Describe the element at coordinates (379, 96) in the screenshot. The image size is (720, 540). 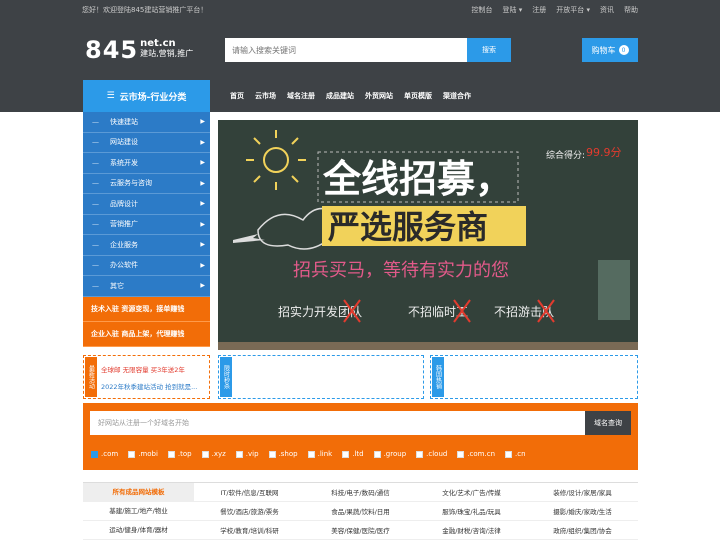
I see `nav-item-trade-sites: 外贸网站` at that location.